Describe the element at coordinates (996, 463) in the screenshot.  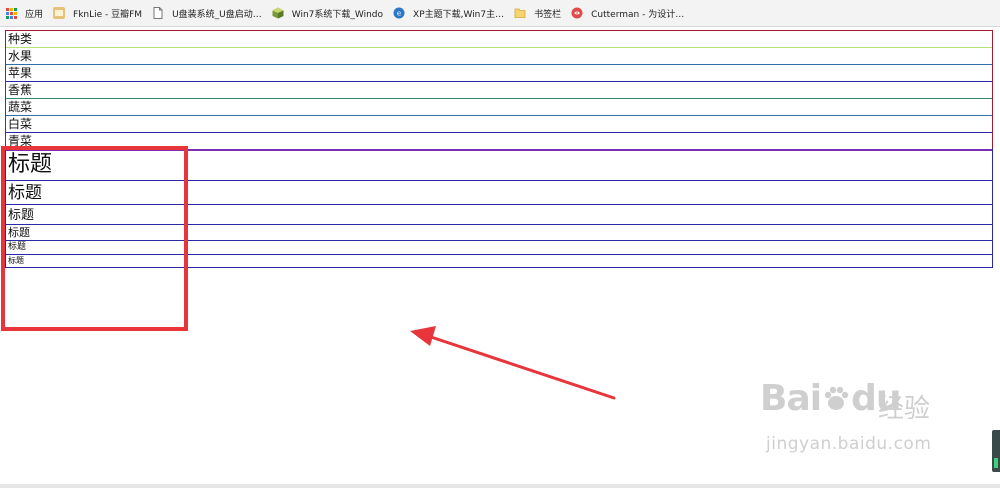
I see `side-widget-indicator` at that location.